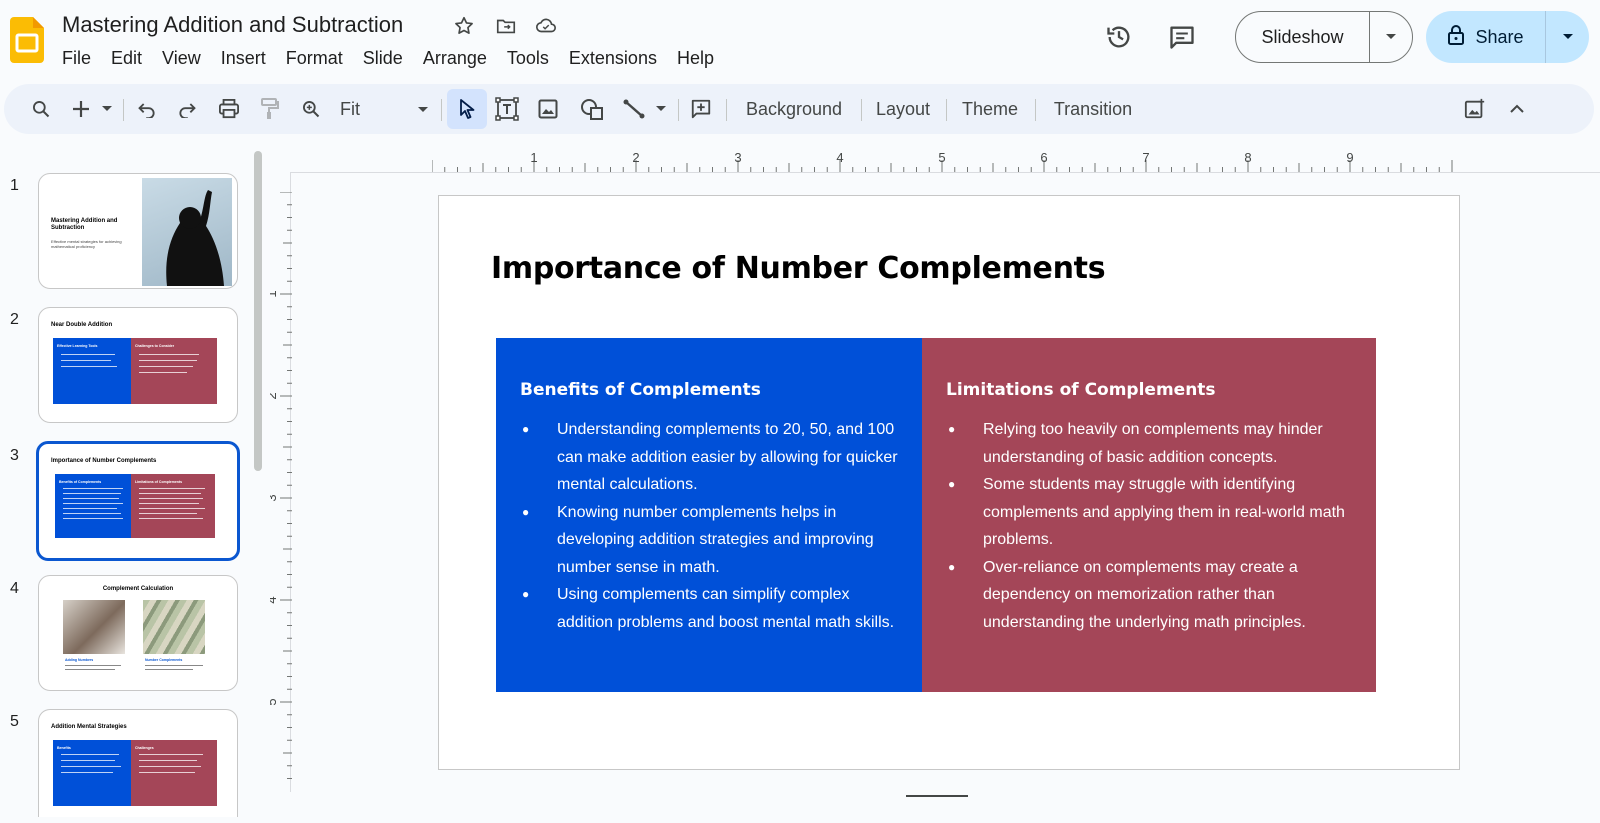 The image size is (1600, 823). What do you see at coordinates (528, 58) in the screenshot?
I see `menu-tools: Tools` at bounding box center [528, 58].